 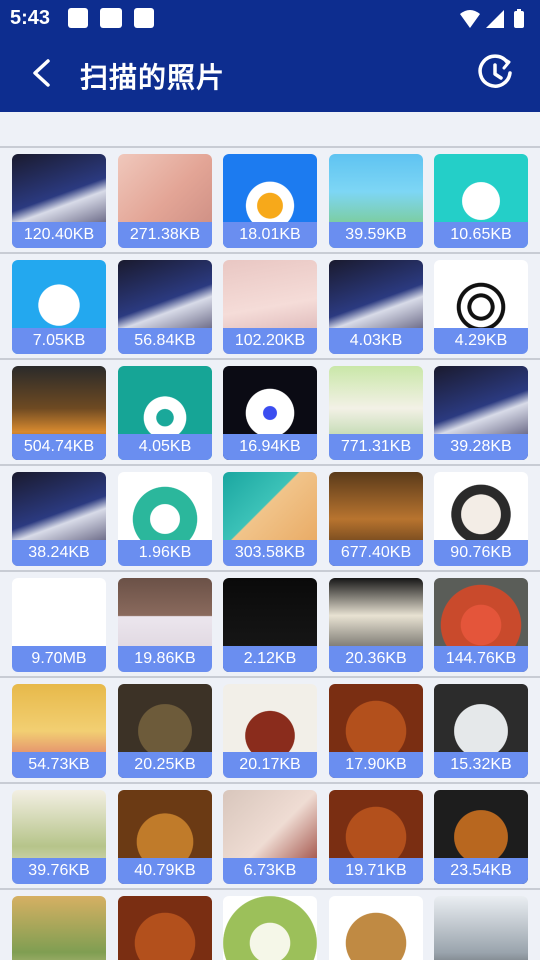 What do you see at coordinates (376, 871) in the screenshot?
I see `photo-size-label: 19.71KB` at bounding box center [376, 871].